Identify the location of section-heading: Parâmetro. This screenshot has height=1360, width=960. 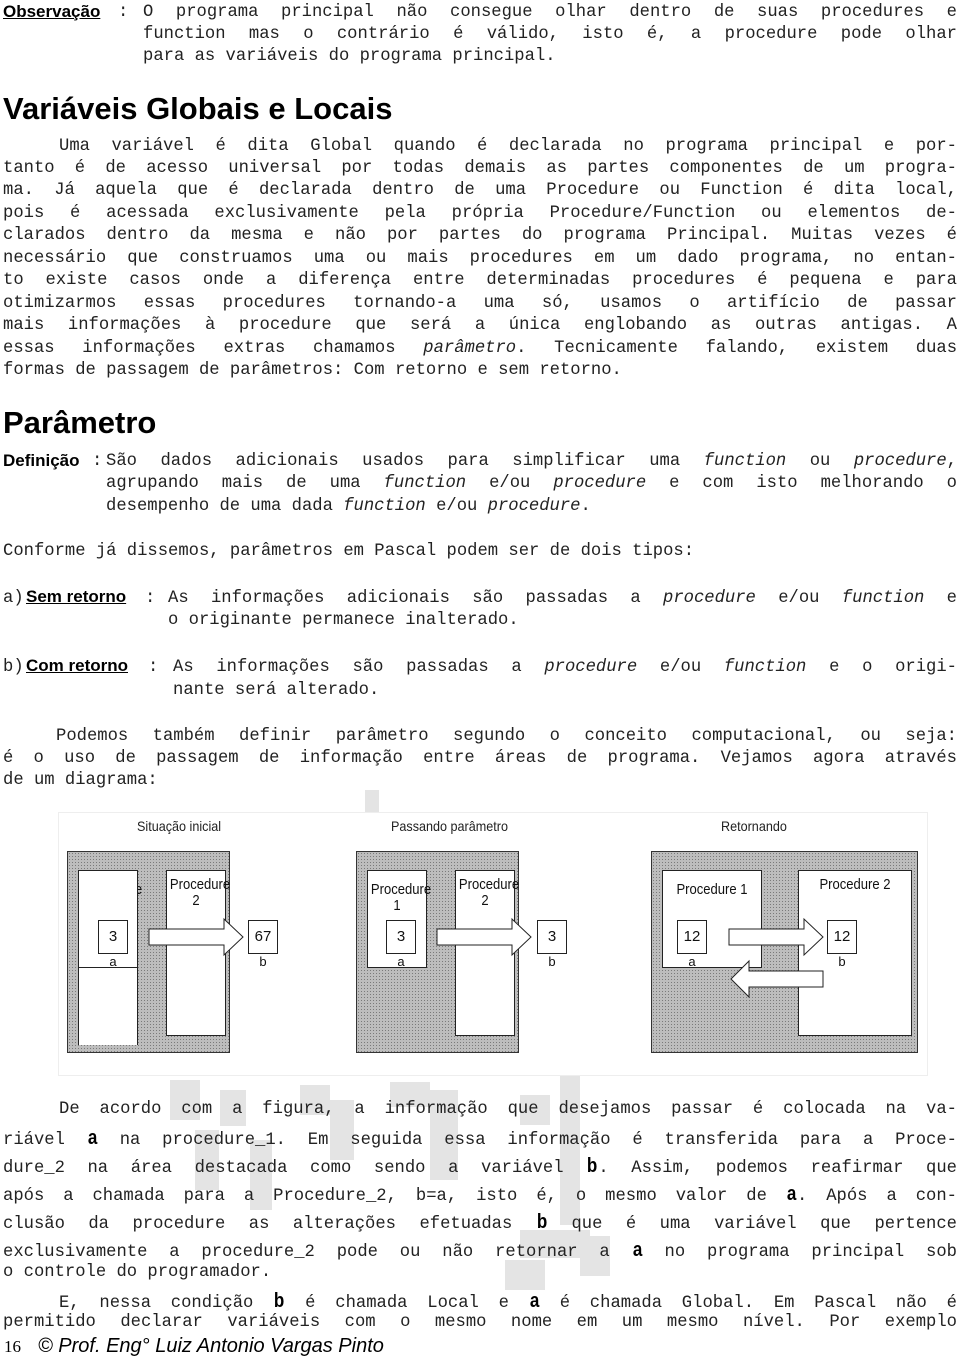
(80, 422).